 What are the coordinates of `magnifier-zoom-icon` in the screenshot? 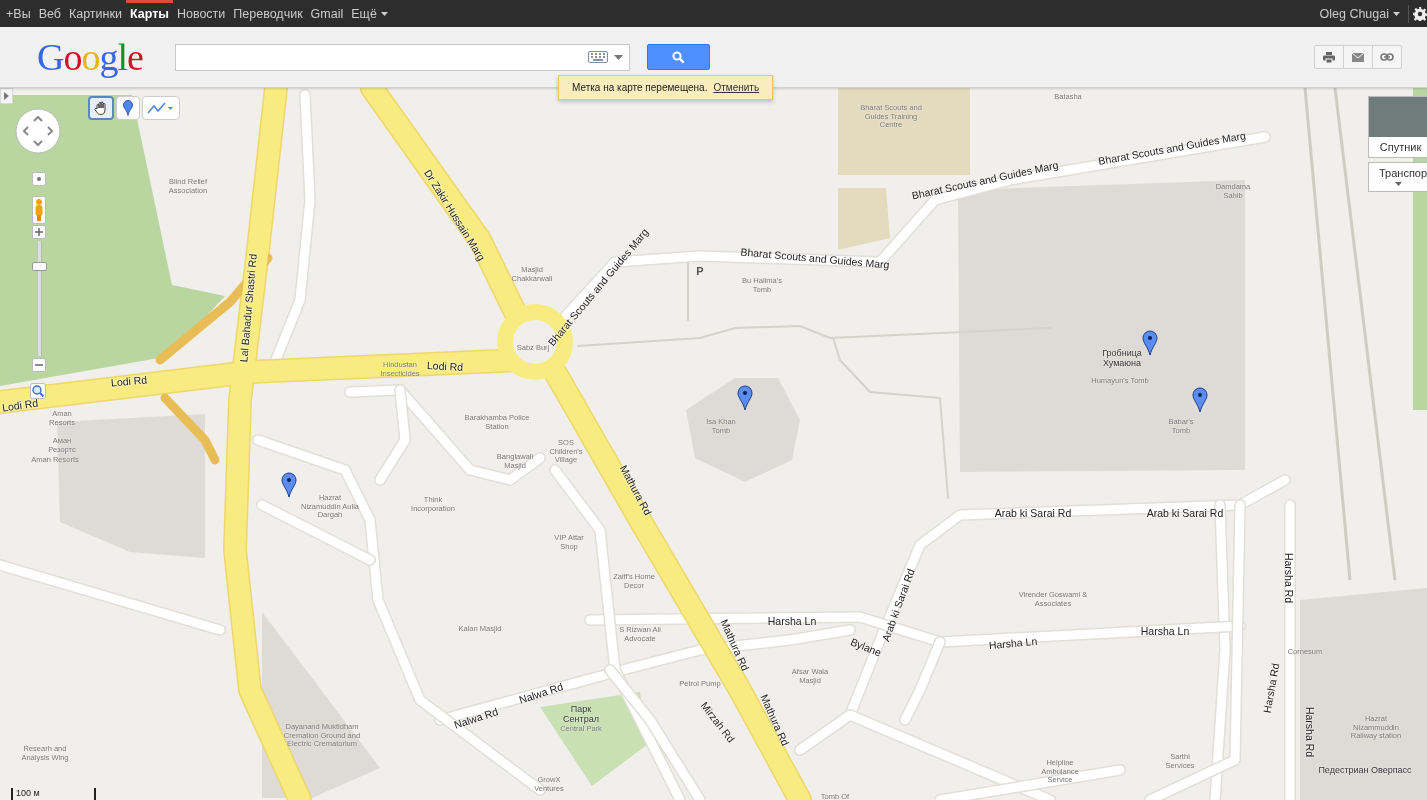 It's located at (38, 391).